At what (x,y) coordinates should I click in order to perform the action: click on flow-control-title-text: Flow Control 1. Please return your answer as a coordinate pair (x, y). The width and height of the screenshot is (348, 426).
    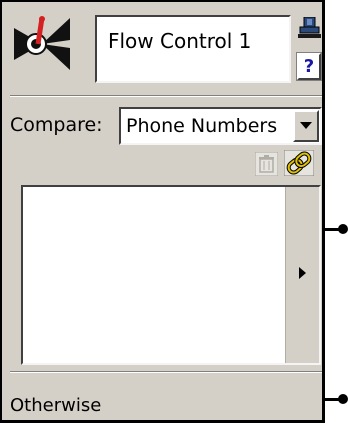
    Looking at the image, I should click on (180, 41).